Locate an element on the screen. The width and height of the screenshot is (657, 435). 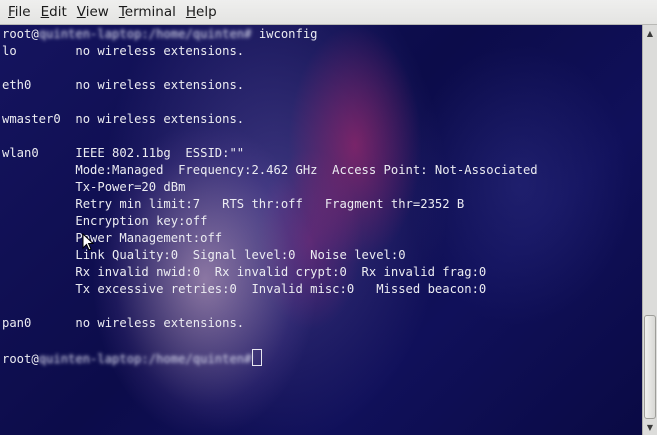
menu-file-label: ile is located at coordinates (22, 12).